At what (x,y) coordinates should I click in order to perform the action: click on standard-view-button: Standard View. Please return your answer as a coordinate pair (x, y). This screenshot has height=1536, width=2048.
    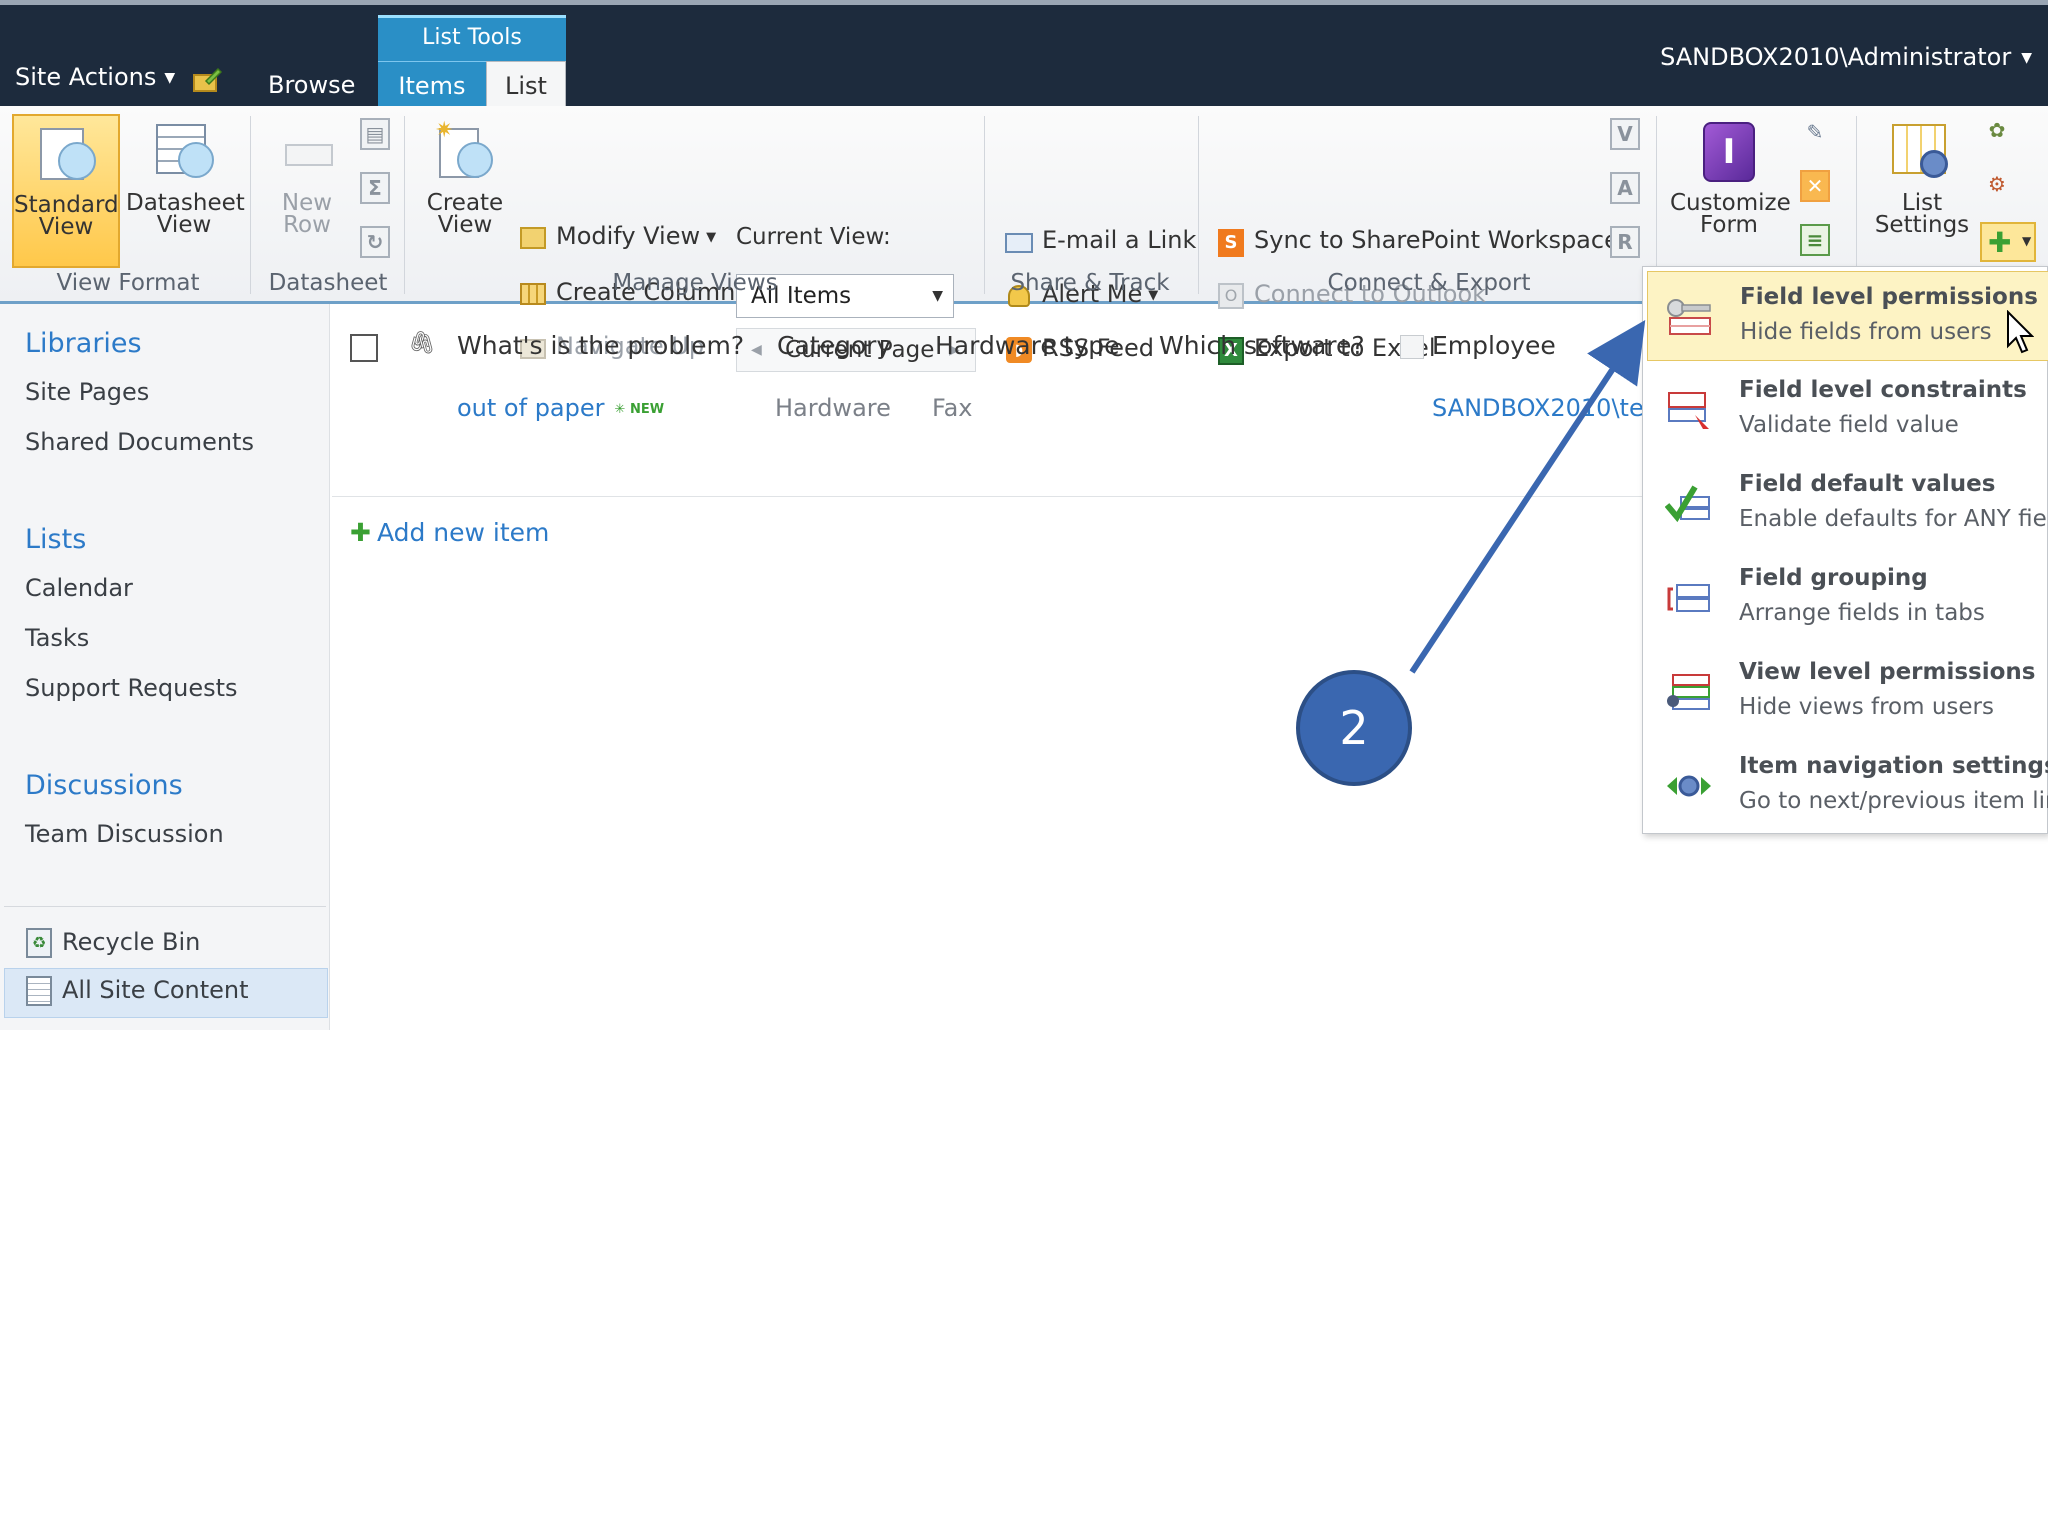
    Looking at the image, I should click on (66, 191).